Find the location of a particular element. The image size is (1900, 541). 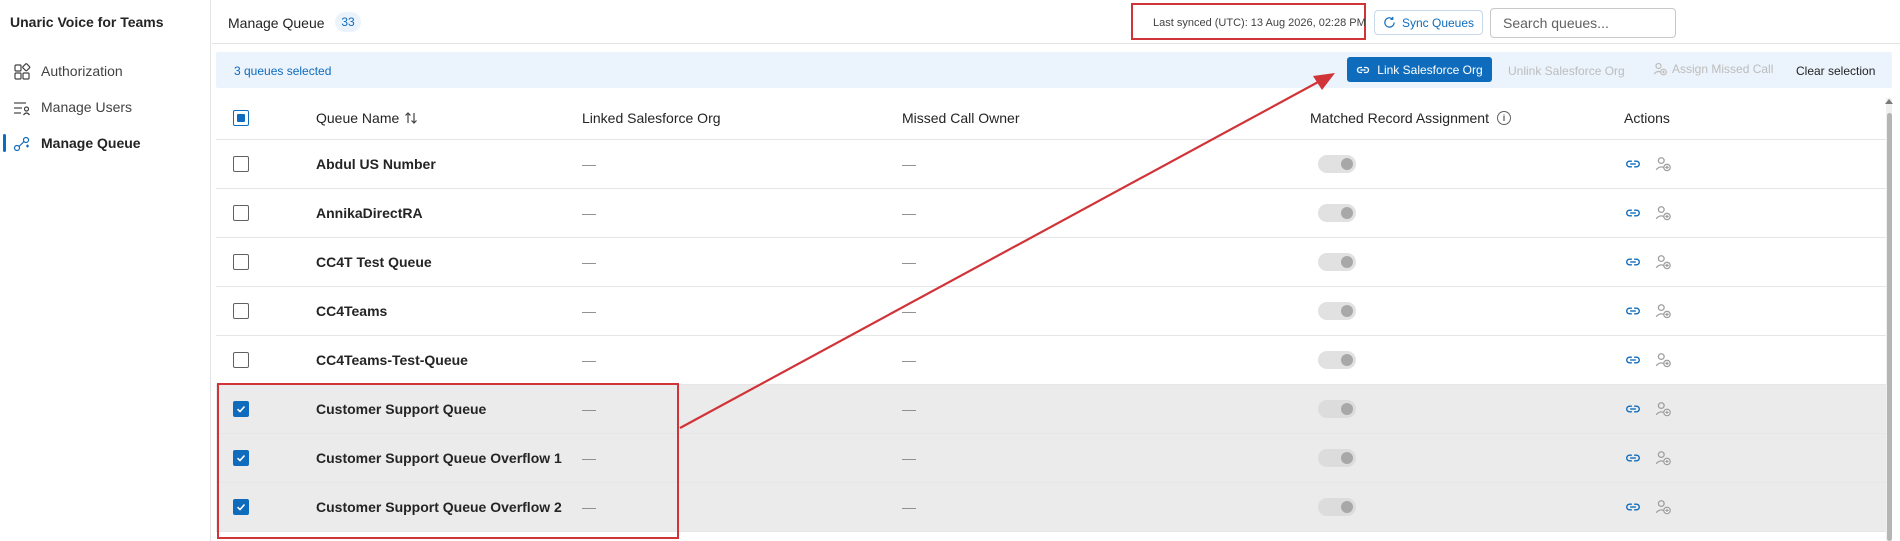

sidebar-item-manage-queue: Manage Queue is located at coordinates (105, 143).